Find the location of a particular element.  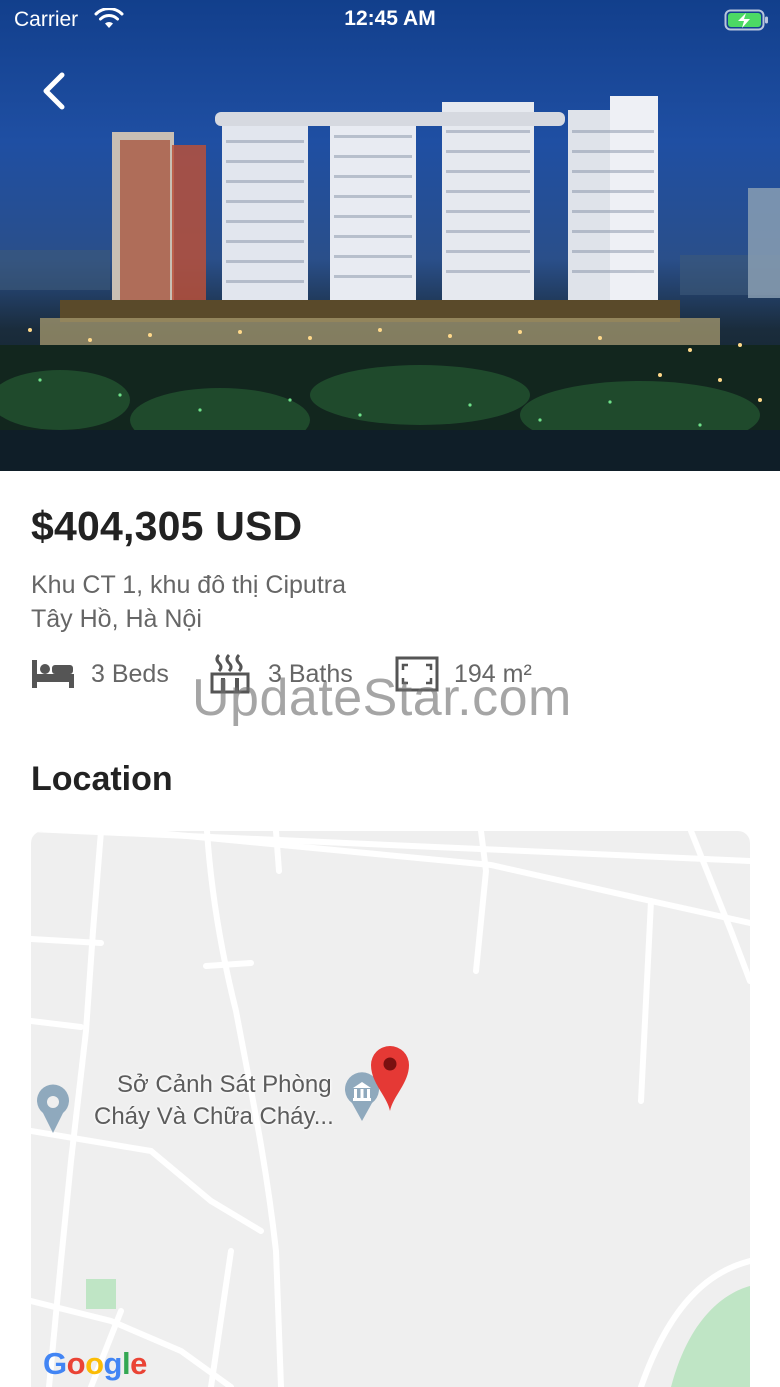

bed-icon is located at coordinates (53, 676).